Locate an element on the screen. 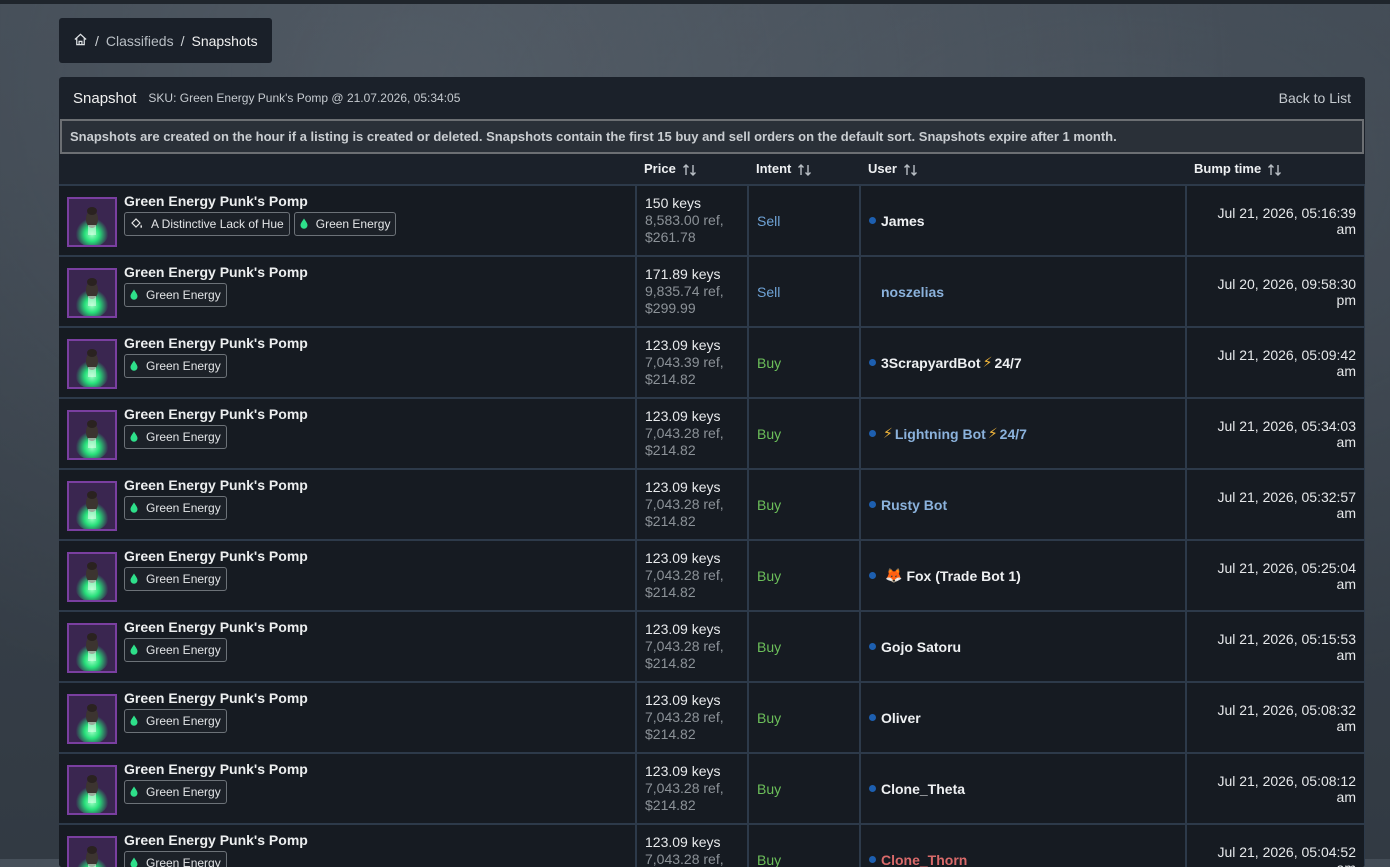 The width and height of the screenshot is (1390, 867). user-link: Rusty Bot is located at coordinates (1027, 505).